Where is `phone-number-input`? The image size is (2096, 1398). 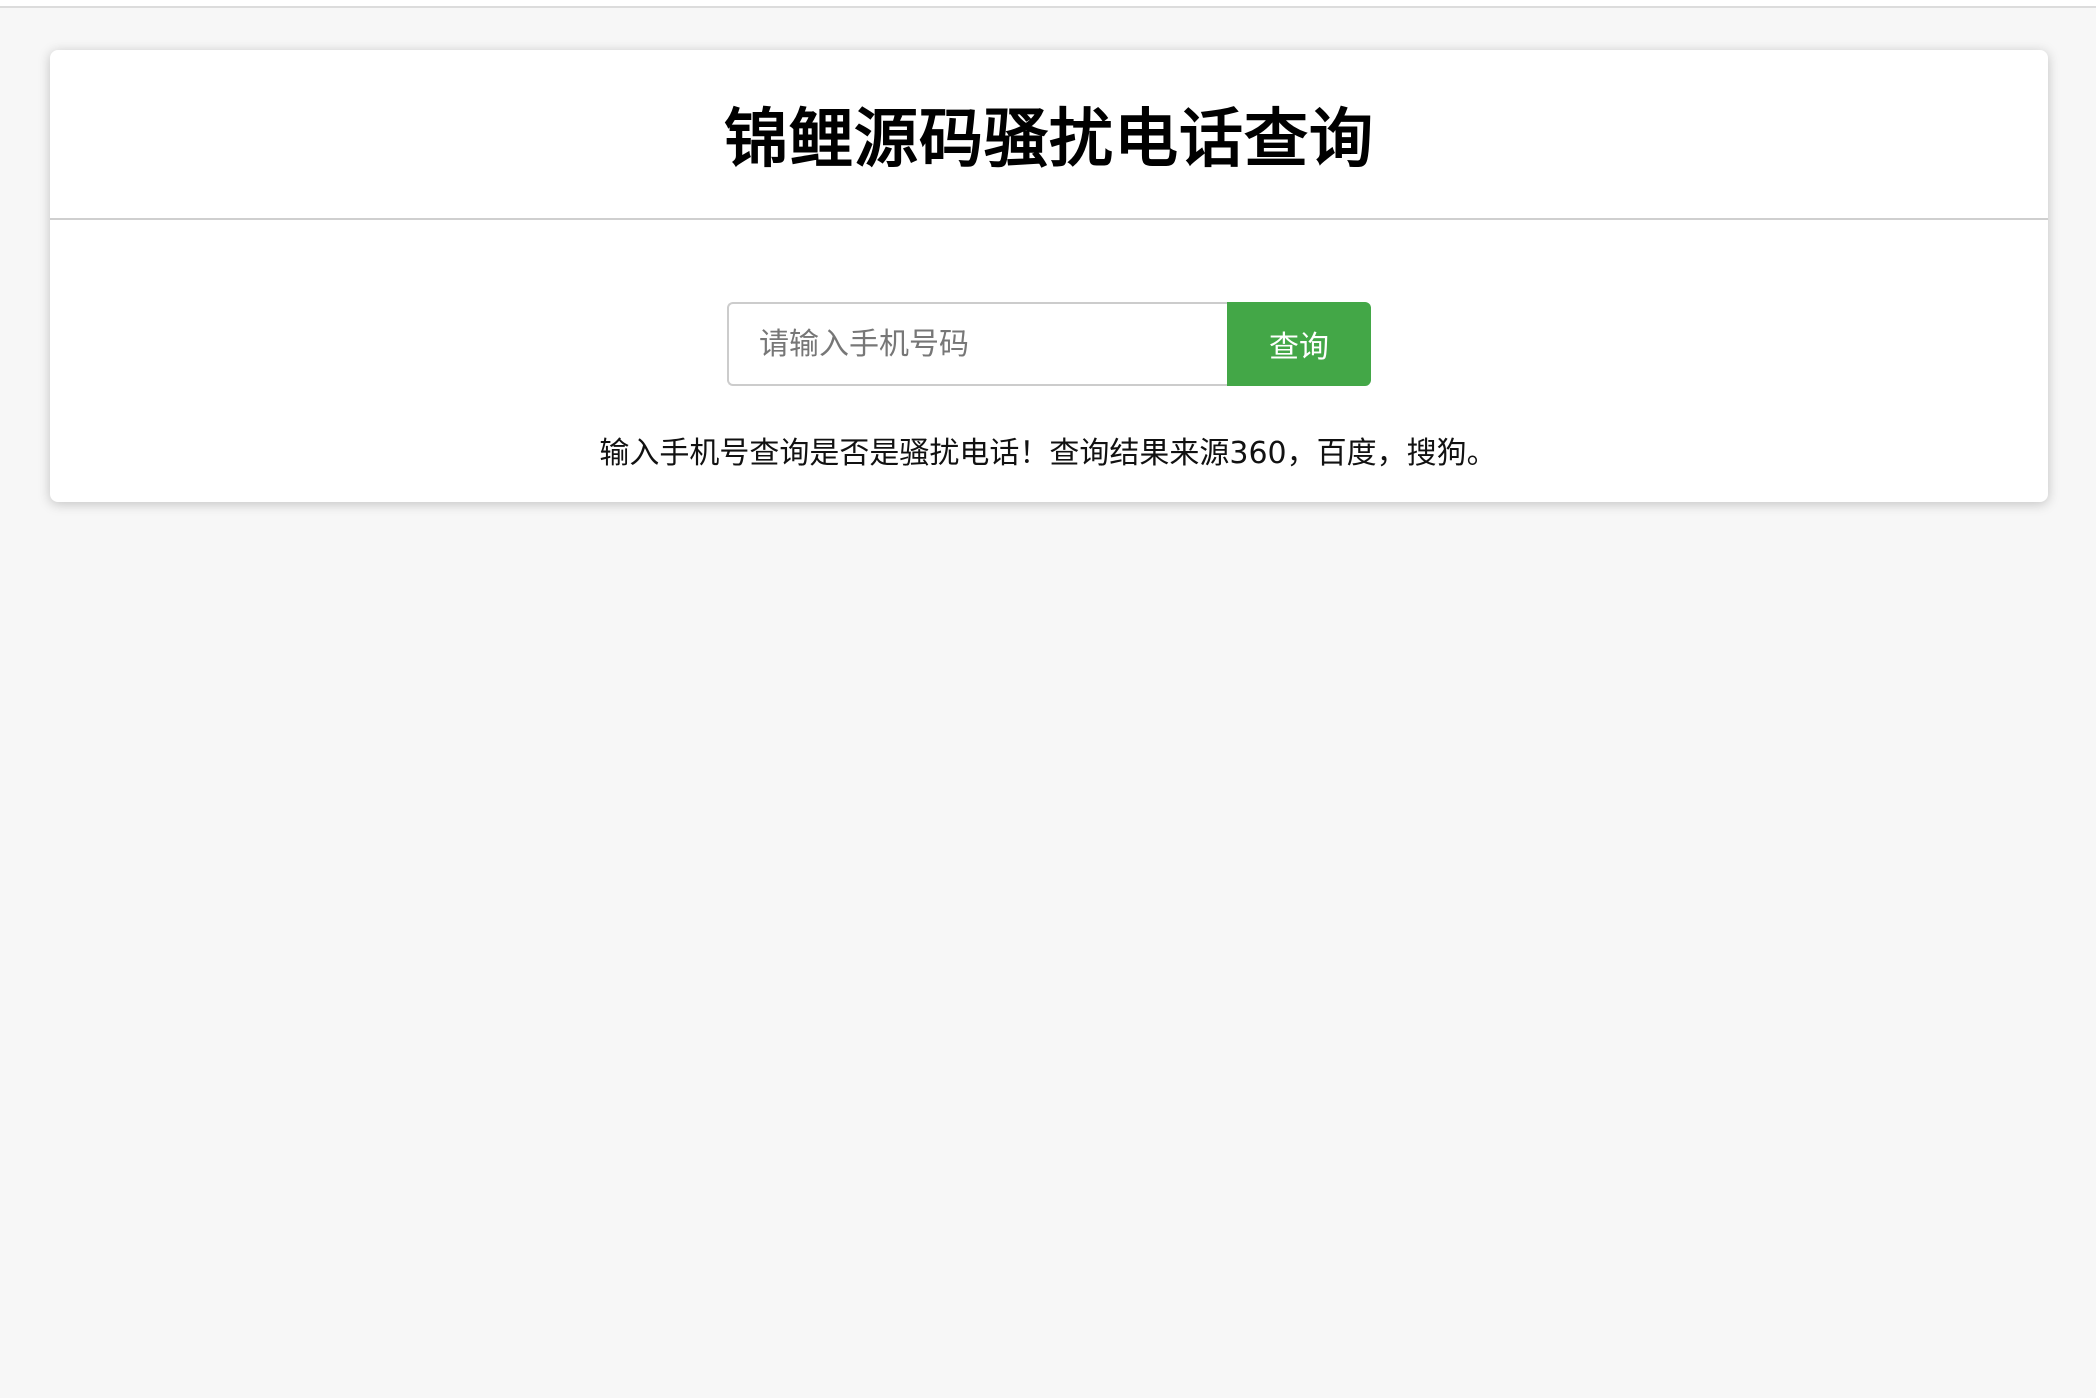
phone-number-input is located at coordinates (977, 344).